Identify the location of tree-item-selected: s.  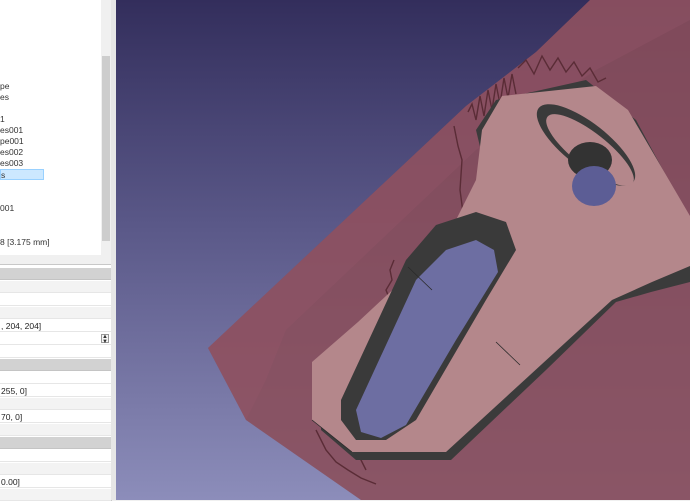
(22, 174).